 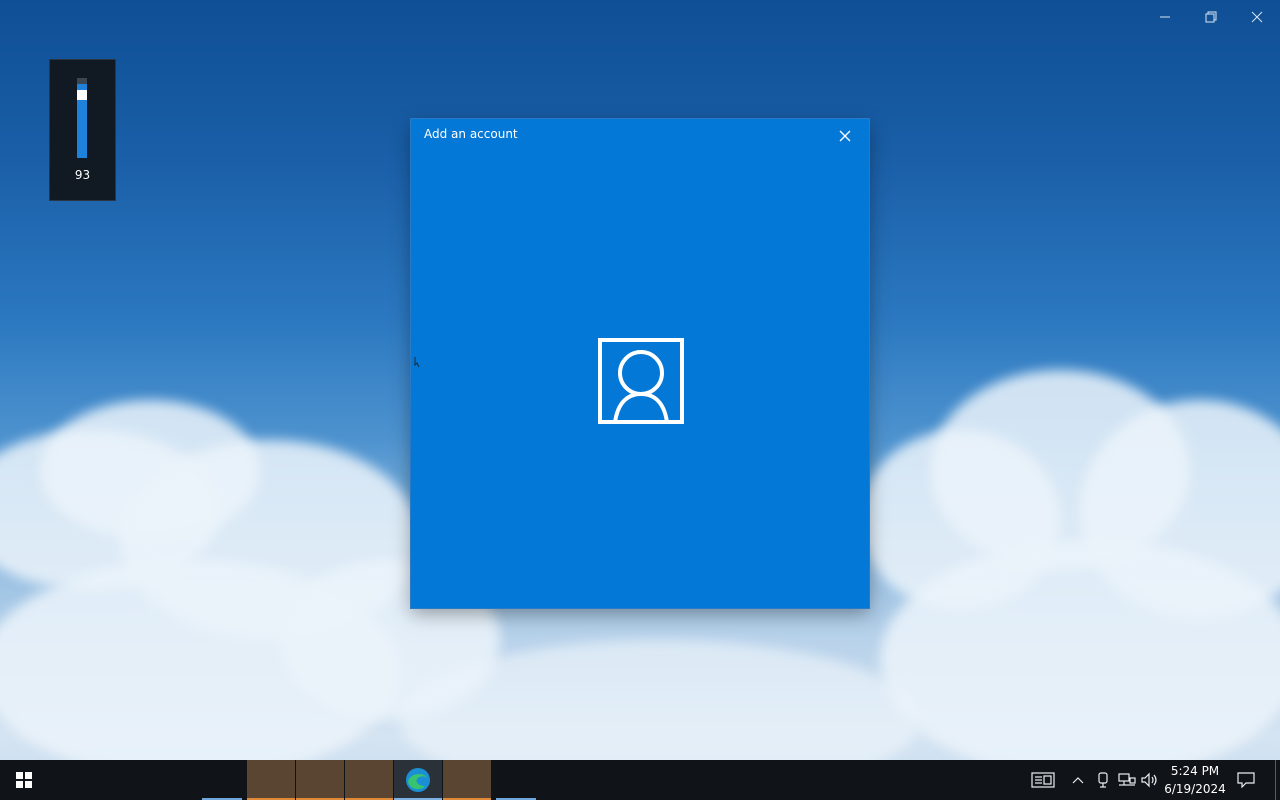 I want to click on close-button, so click(x=1257, y=17).